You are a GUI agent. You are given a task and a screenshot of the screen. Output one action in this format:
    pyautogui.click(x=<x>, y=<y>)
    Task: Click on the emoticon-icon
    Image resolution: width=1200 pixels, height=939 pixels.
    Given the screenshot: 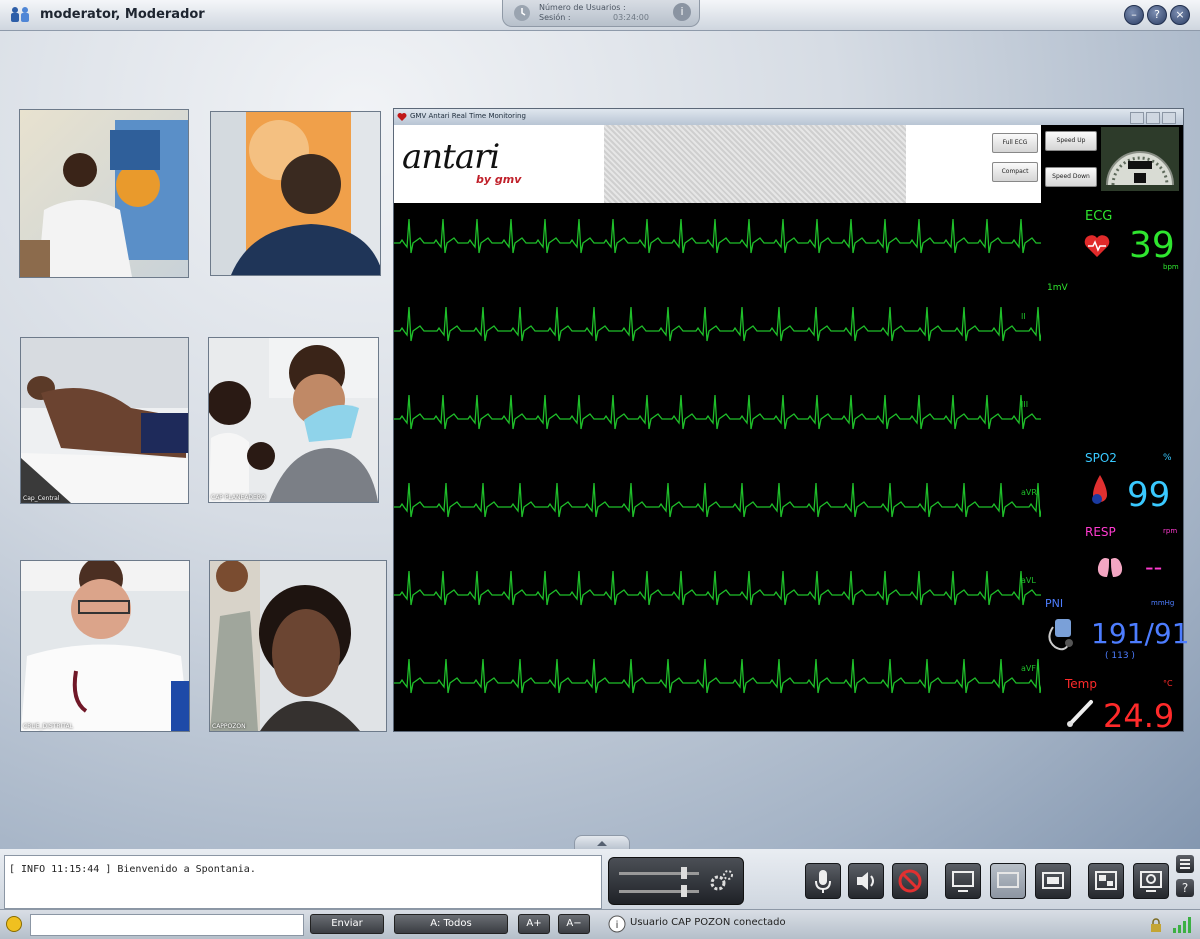 What is the action you would take?
    pyautogui.click(x=14, y=924)
    